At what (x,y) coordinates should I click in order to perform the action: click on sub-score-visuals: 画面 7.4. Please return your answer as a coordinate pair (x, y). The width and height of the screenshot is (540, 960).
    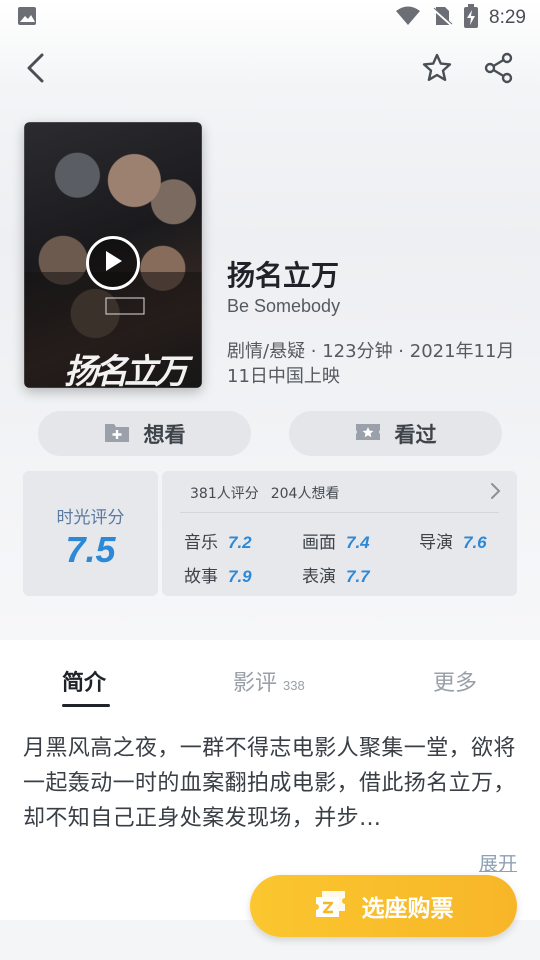
    Looking at the image, I should click on (336, 540).